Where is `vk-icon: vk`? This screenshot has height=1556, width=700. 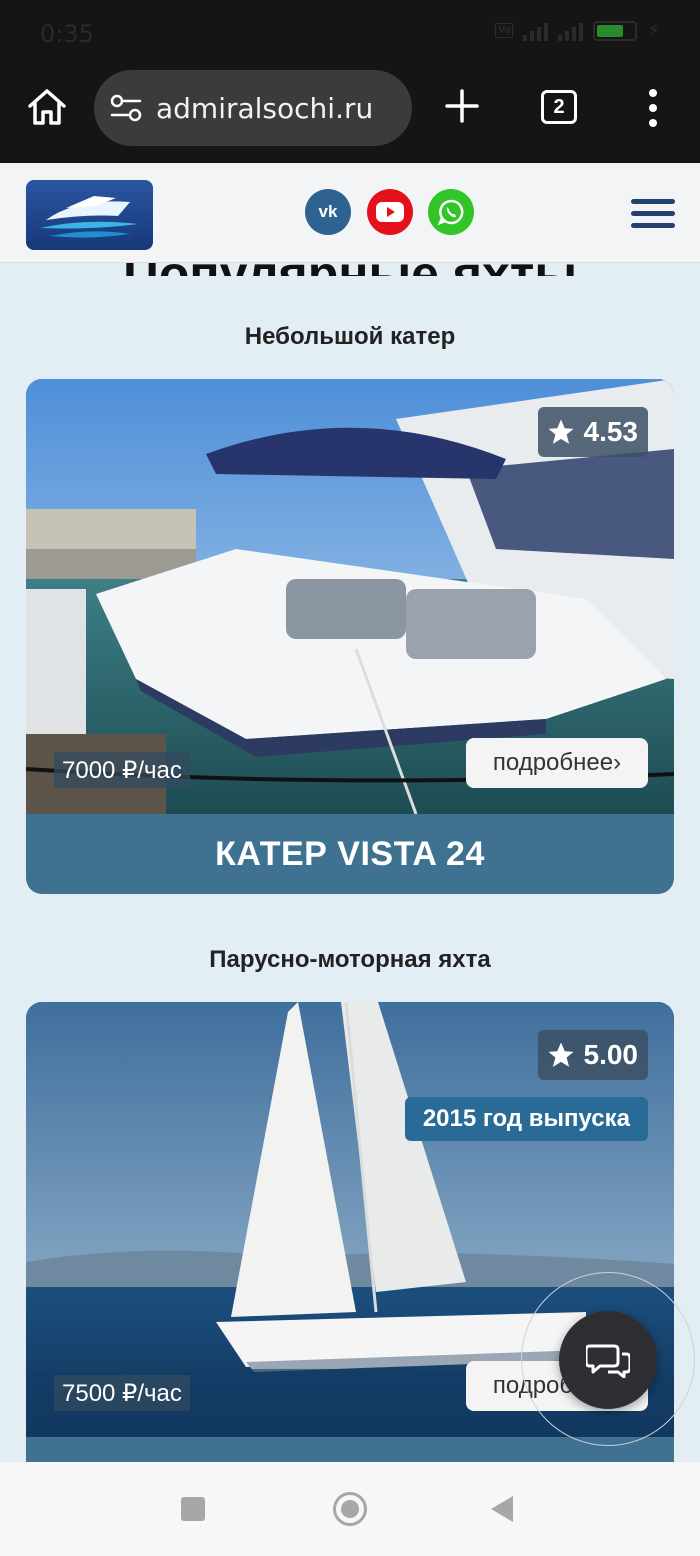 vk-icon: vk is located at coordinates (328, 212).